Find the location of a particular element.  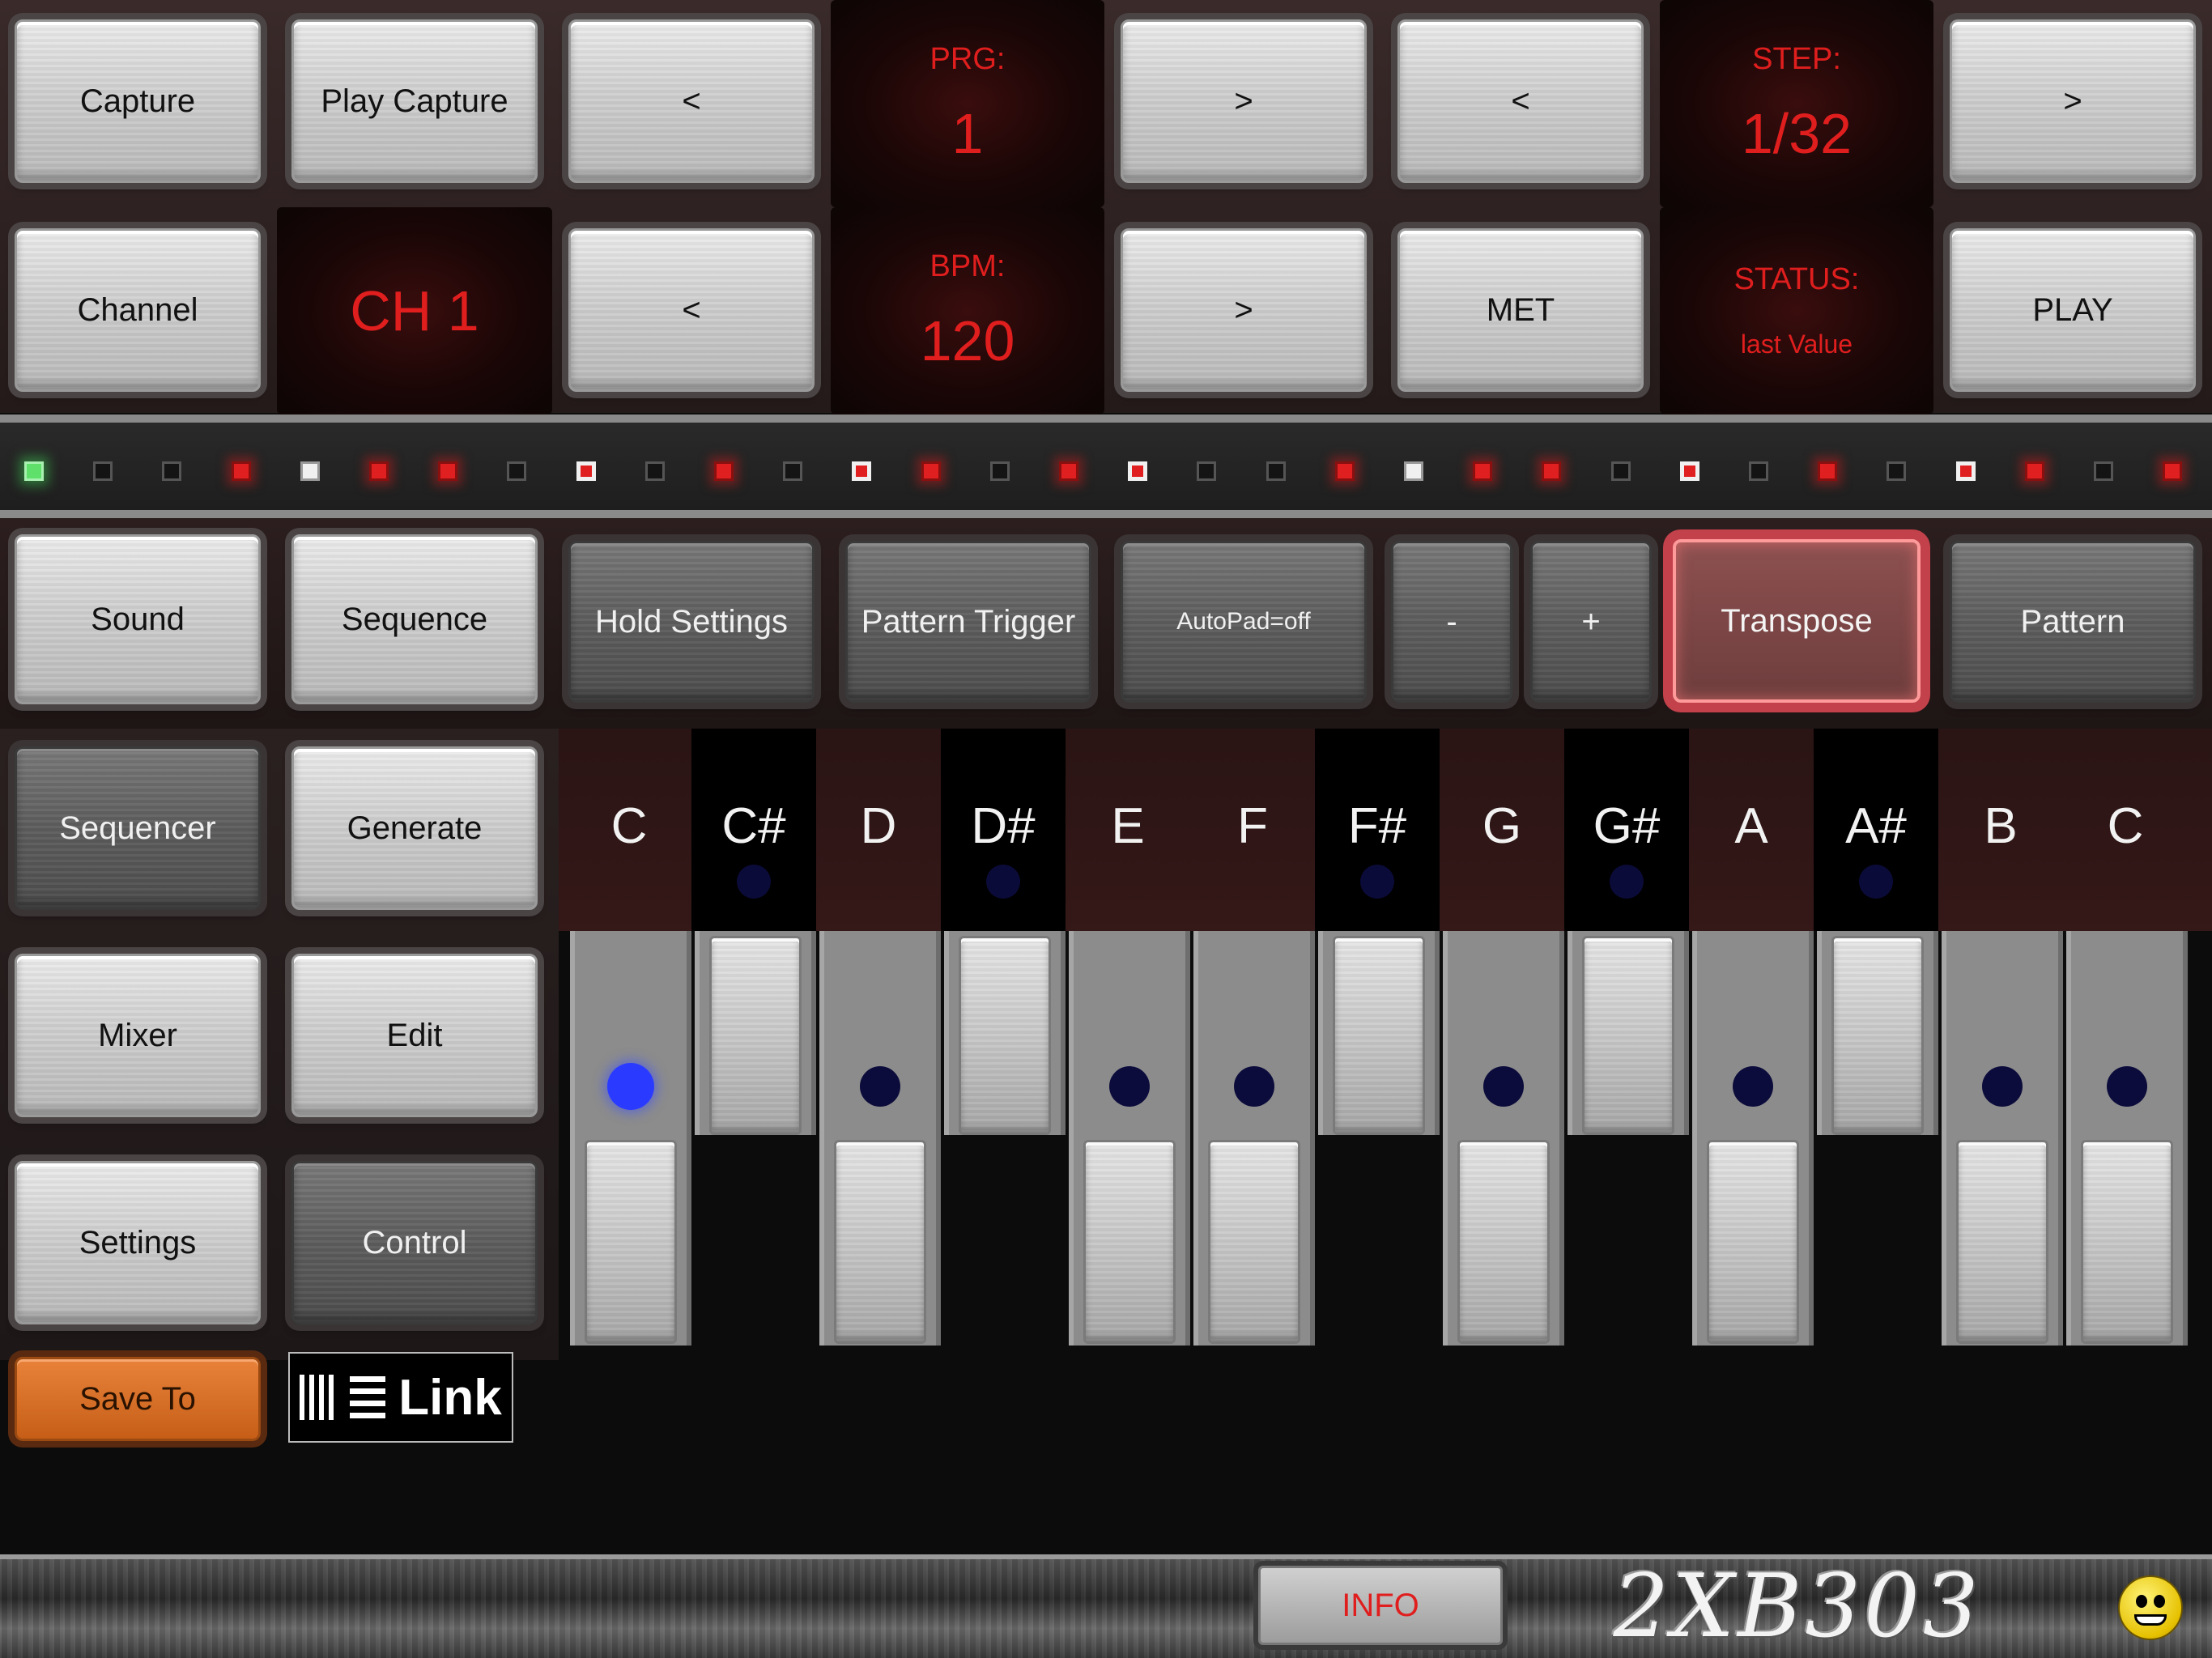

note-label: E is located at coordinates (1128, 826).